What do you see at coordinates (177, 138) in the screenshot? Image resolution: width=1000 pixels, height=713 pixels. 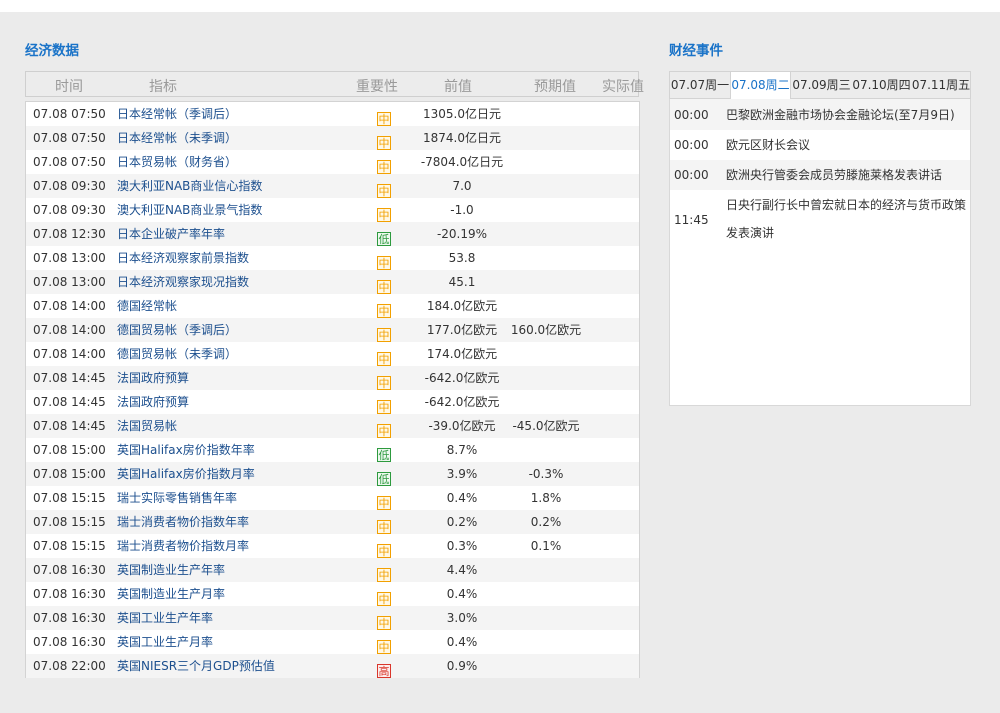 I see `row-indicator-link: 日本经常帐（未季调）` at bounding box center [177, 138].